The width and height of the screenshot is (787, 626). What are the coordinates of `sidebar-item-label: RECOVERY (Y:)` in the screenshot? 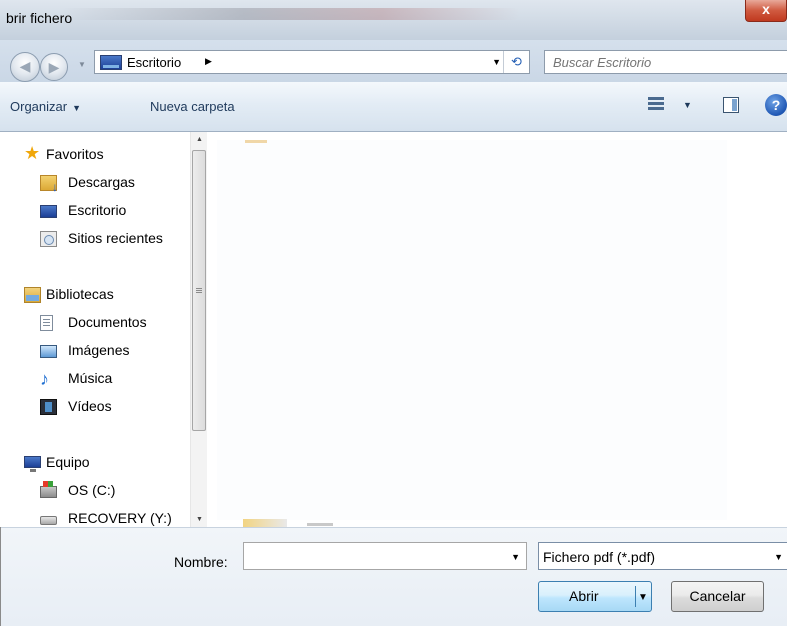 It's located at (120, 518).